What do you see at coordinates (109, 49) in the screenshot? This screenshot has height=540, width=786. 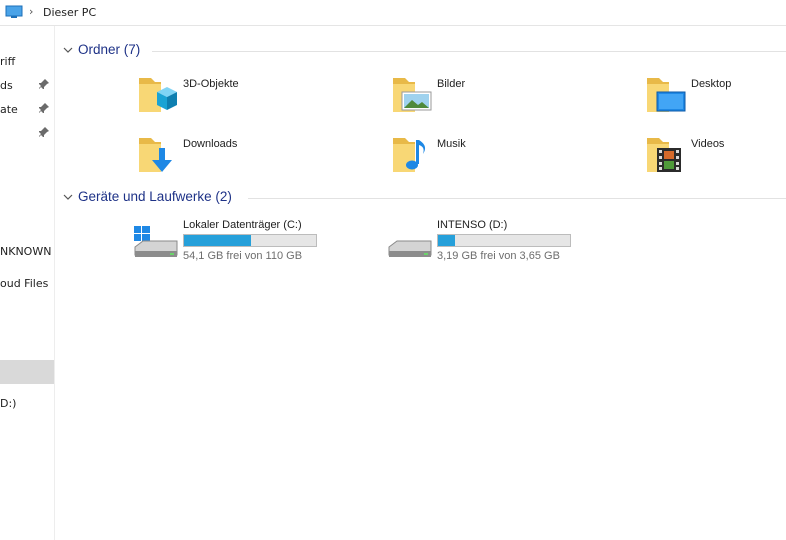 I see `group-title-folders: Ordner (7)` at bounding box center [109, 49].